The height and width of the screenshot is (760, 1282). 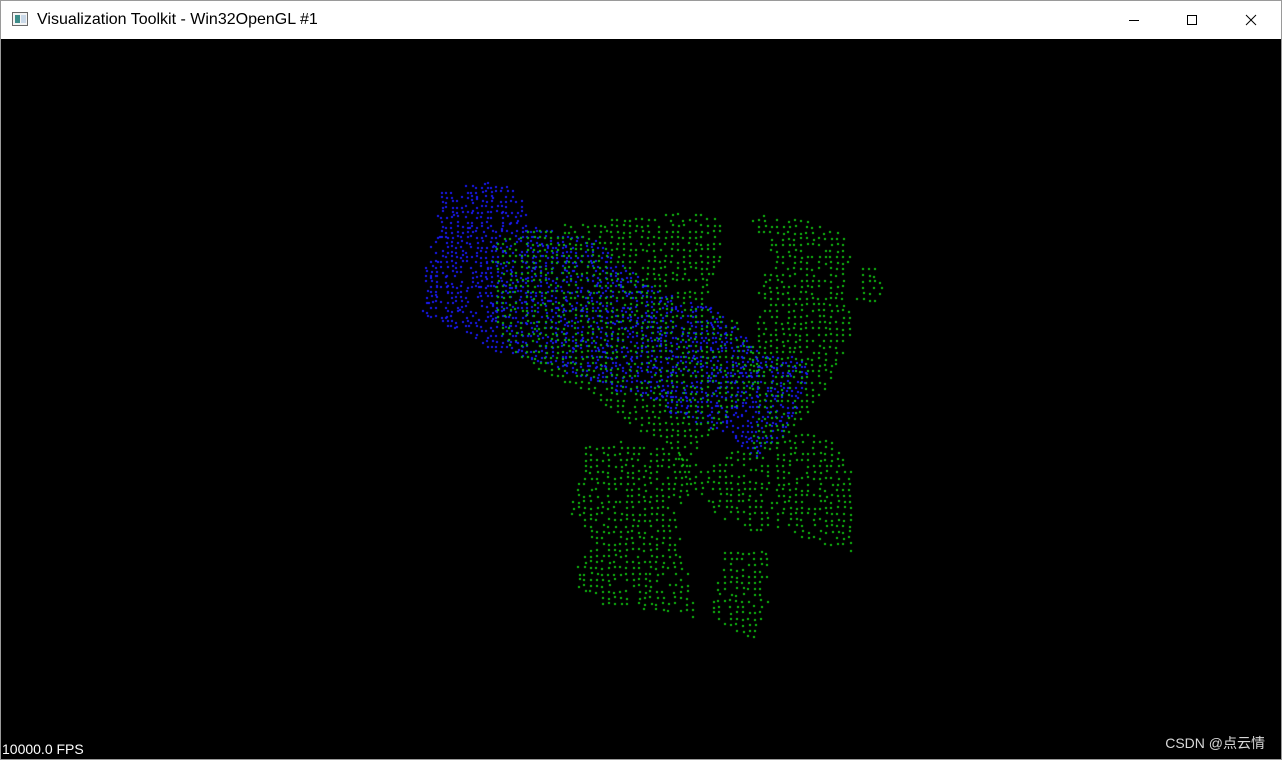 What do you see at coordinates (641, 20) in the screenshot?
I see `title-bar: Visualization Toolkit - Win32OpenGL #1` at bounding box center [641, 20].